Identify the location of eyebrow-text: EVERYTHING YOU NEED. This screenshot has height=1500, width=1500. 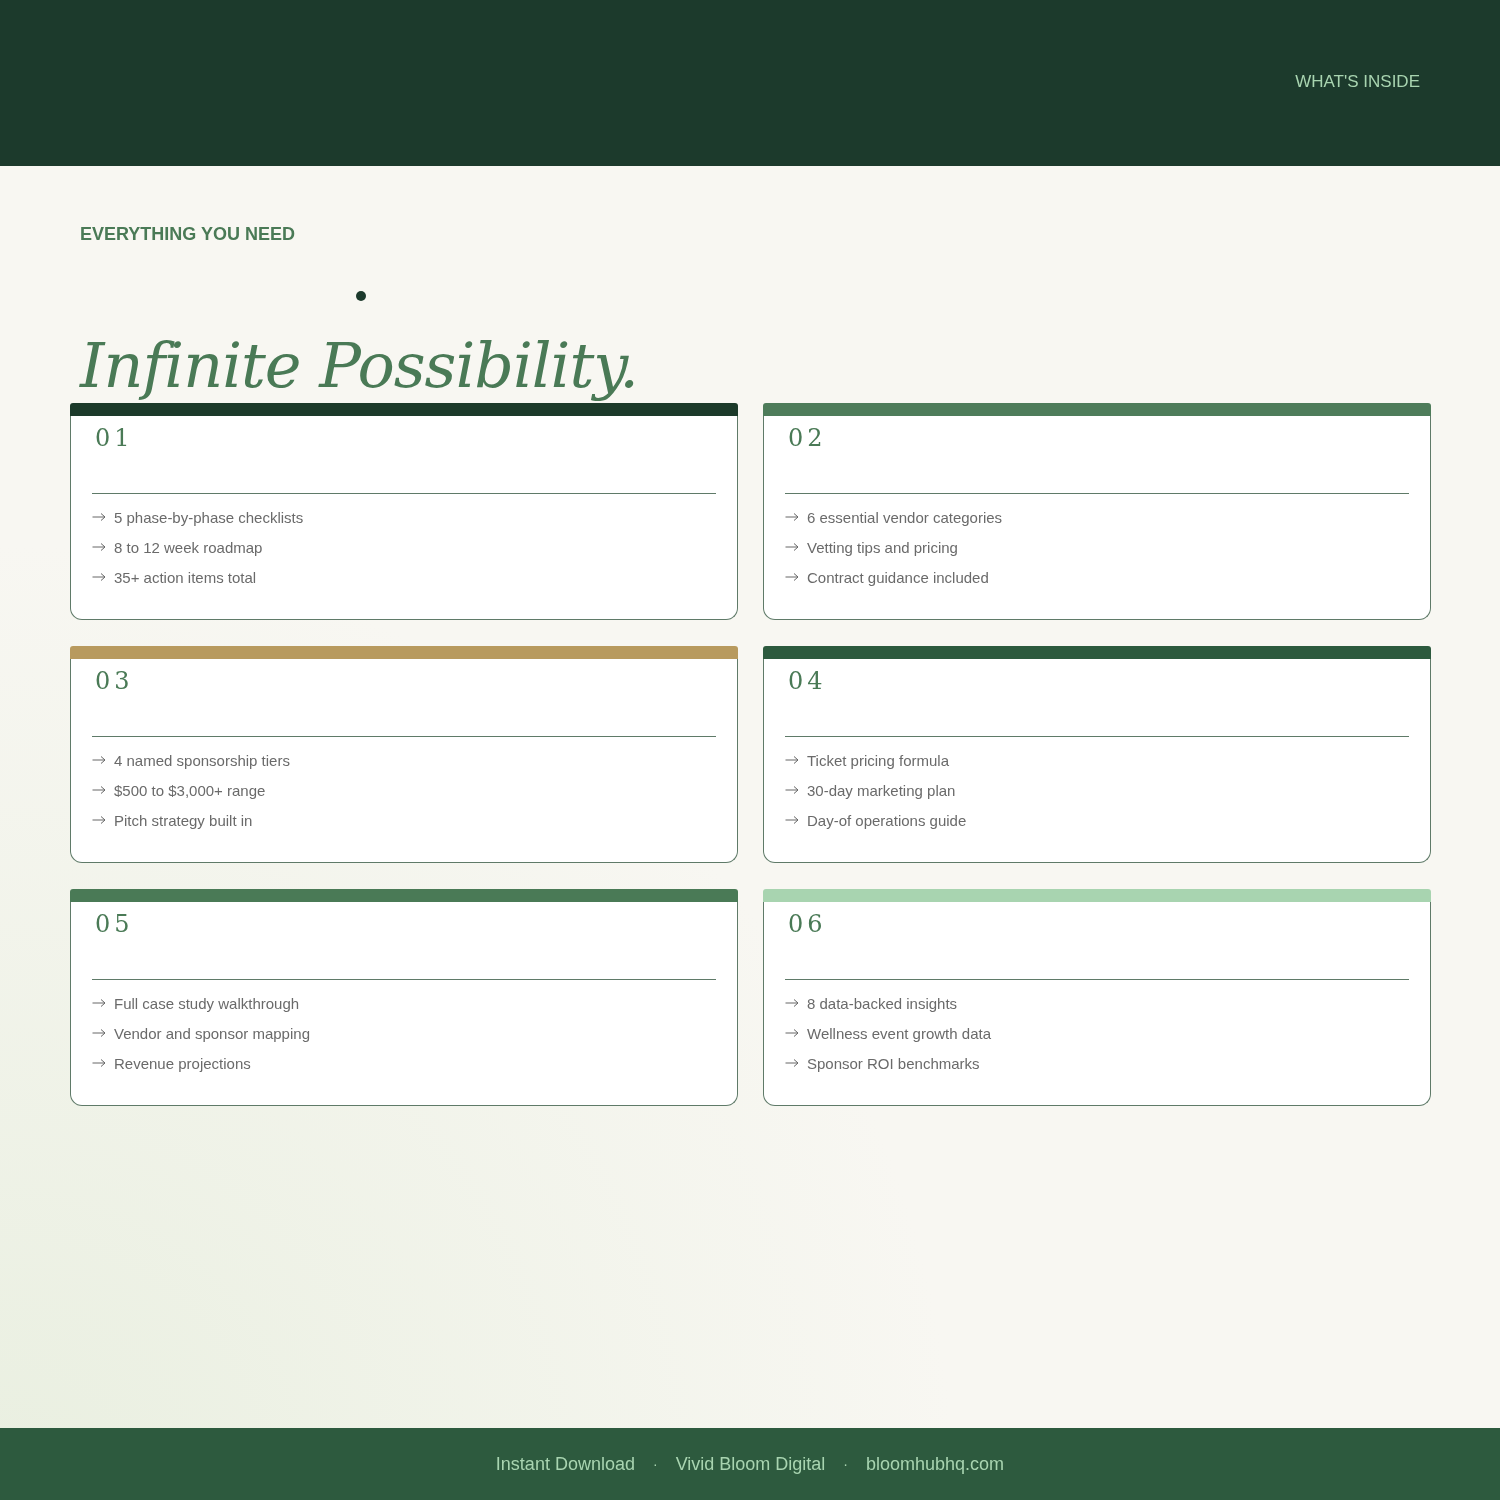
(188, 234).